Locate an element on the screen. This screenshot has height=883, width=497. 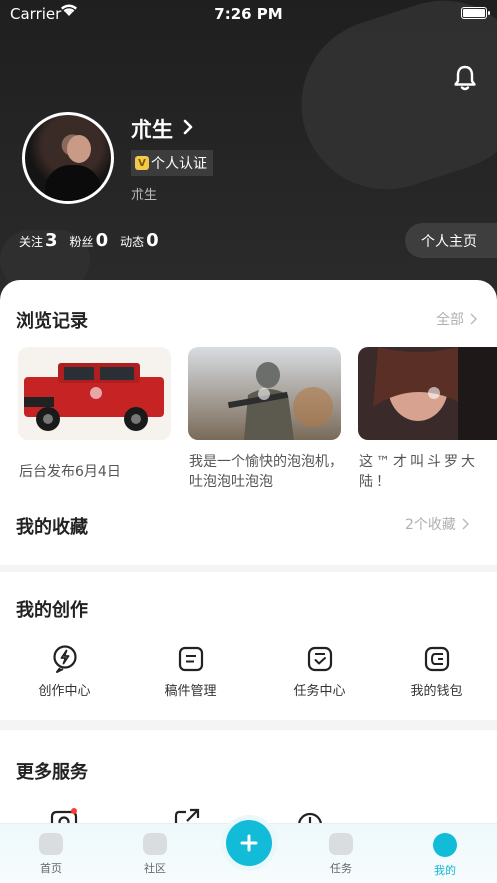
create-post-button is located at coordinates (249, 843).